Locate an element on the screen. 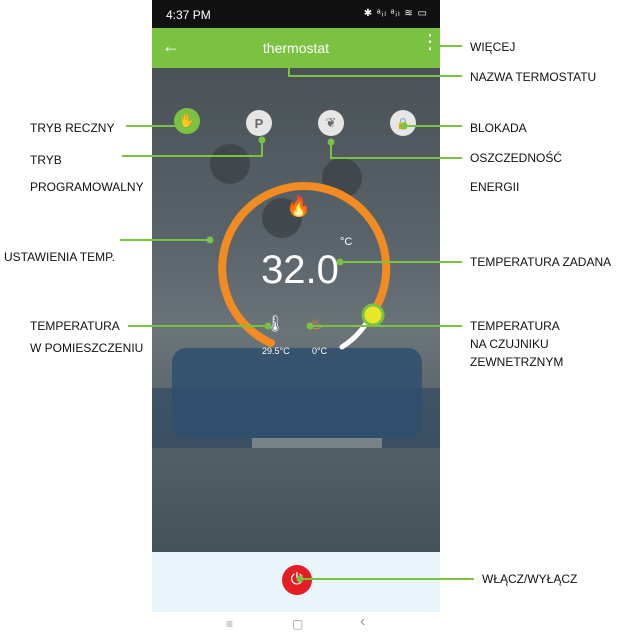 This screenshot has height=636, width=620. annotation-thermostat-name: NAZWA TERMOSTATU is located at coordinates (533, 77).